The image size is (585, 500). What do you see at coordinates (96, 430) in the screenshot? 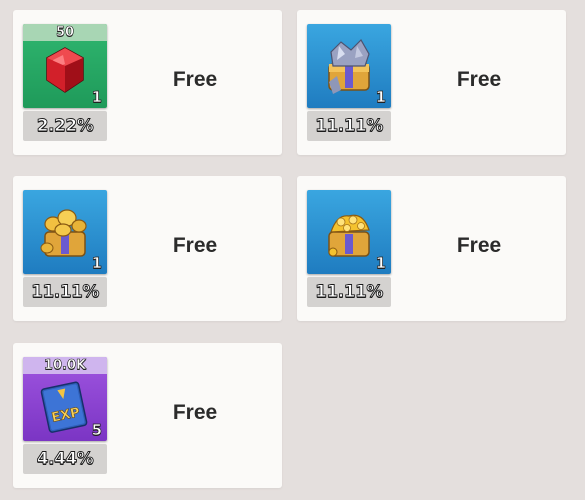
I see `item-count: 5` at bounding box center [96, 430].